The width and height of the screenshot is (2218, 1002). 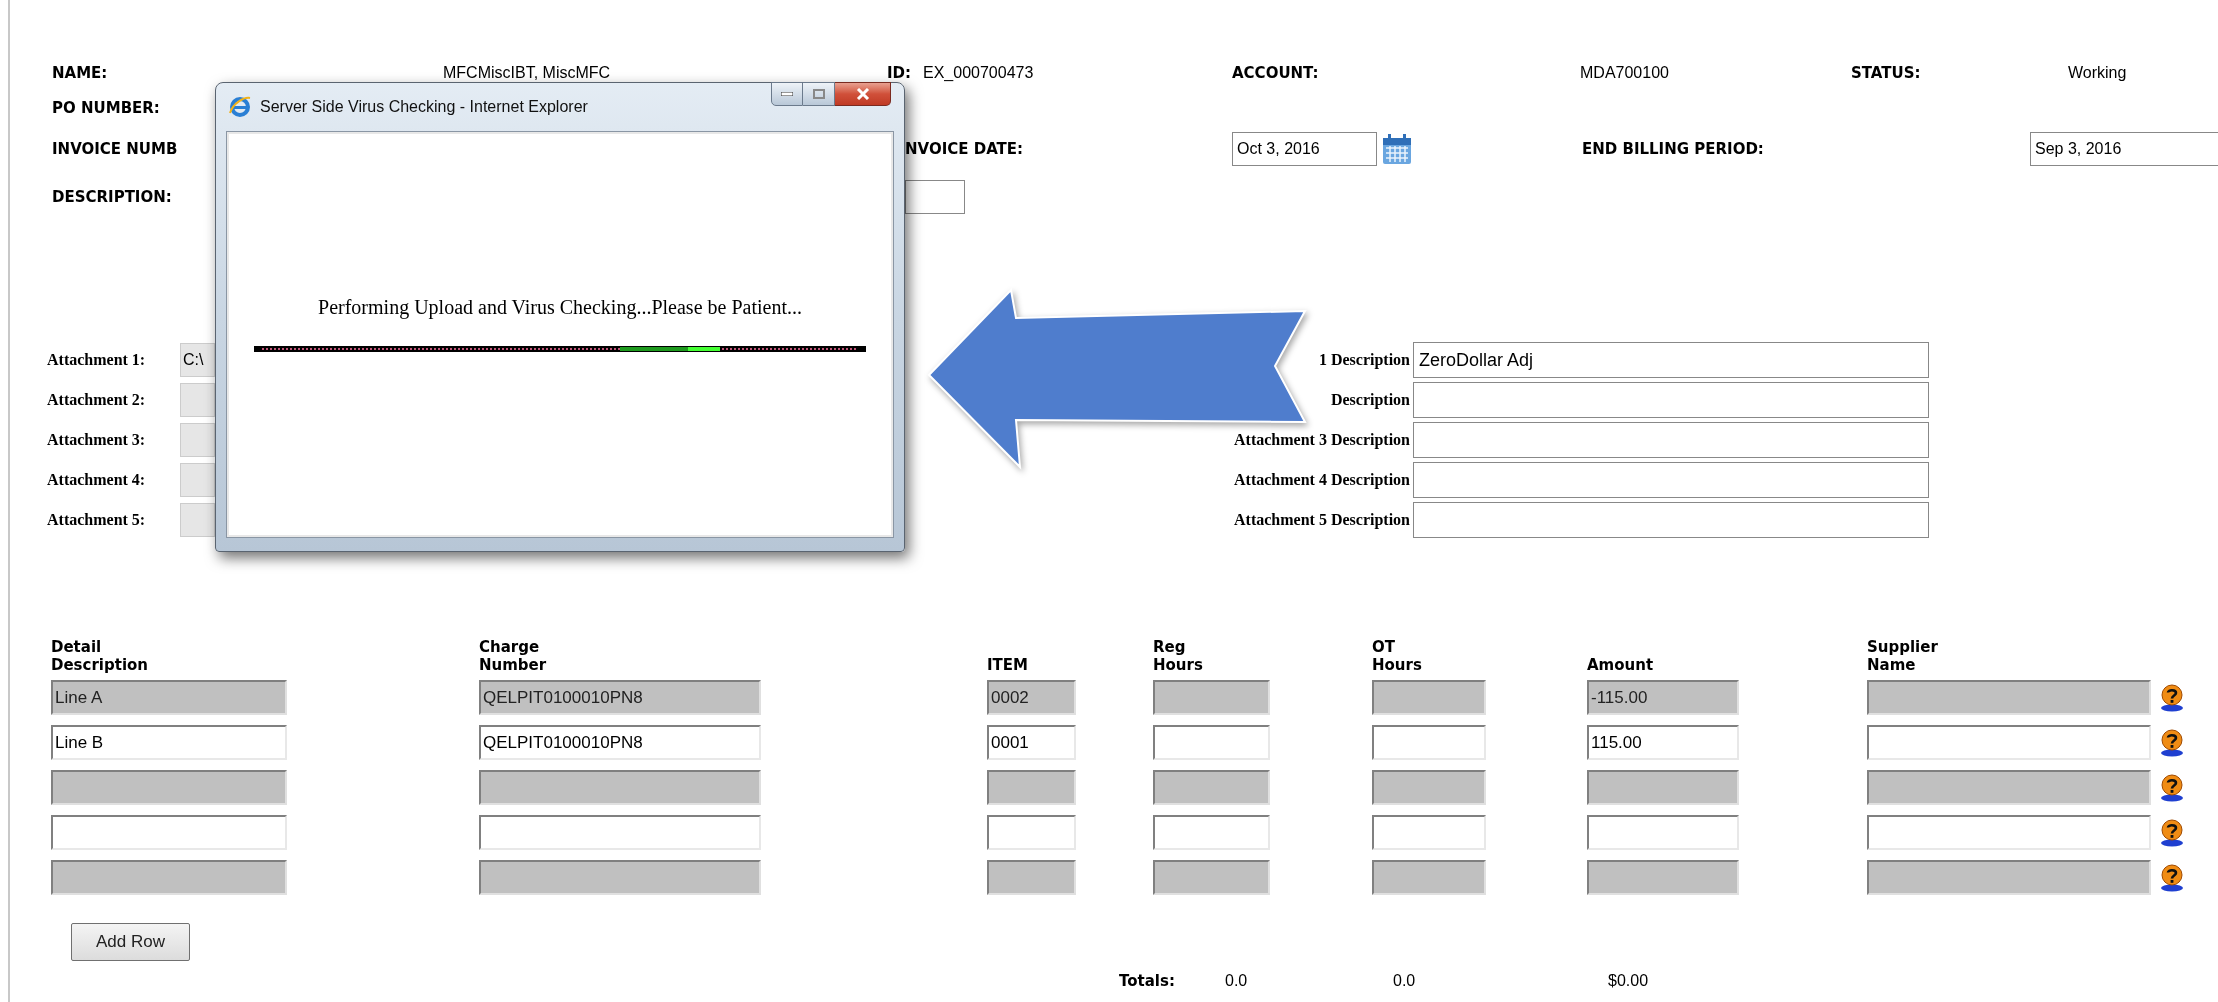 What do you see at coordinates (899, 73) in the screenshot?
I see `field-label: ID:` at bounding box center [899, 73].